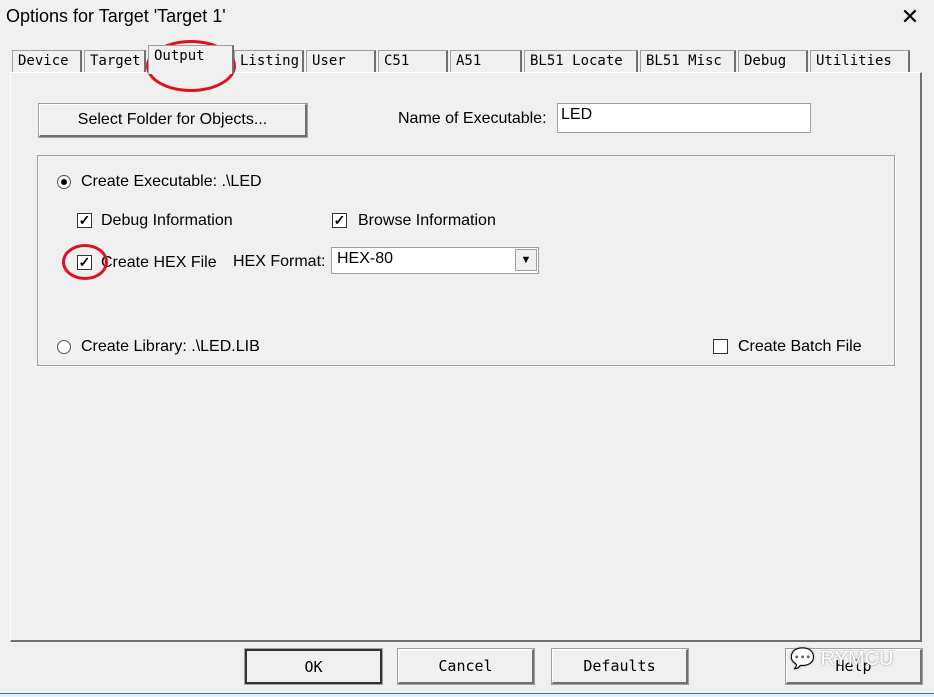 The width and height of the screenshot is (934, 697). Describe the element at coordinates (341, 61) in the screenshot. I see `tab-user: User` at that location.